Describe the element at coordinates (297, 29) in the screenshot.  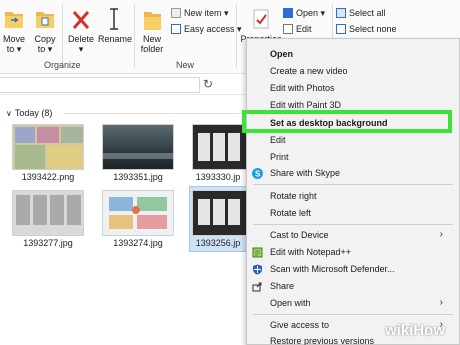
I see `edit-button: Edit` at that location.